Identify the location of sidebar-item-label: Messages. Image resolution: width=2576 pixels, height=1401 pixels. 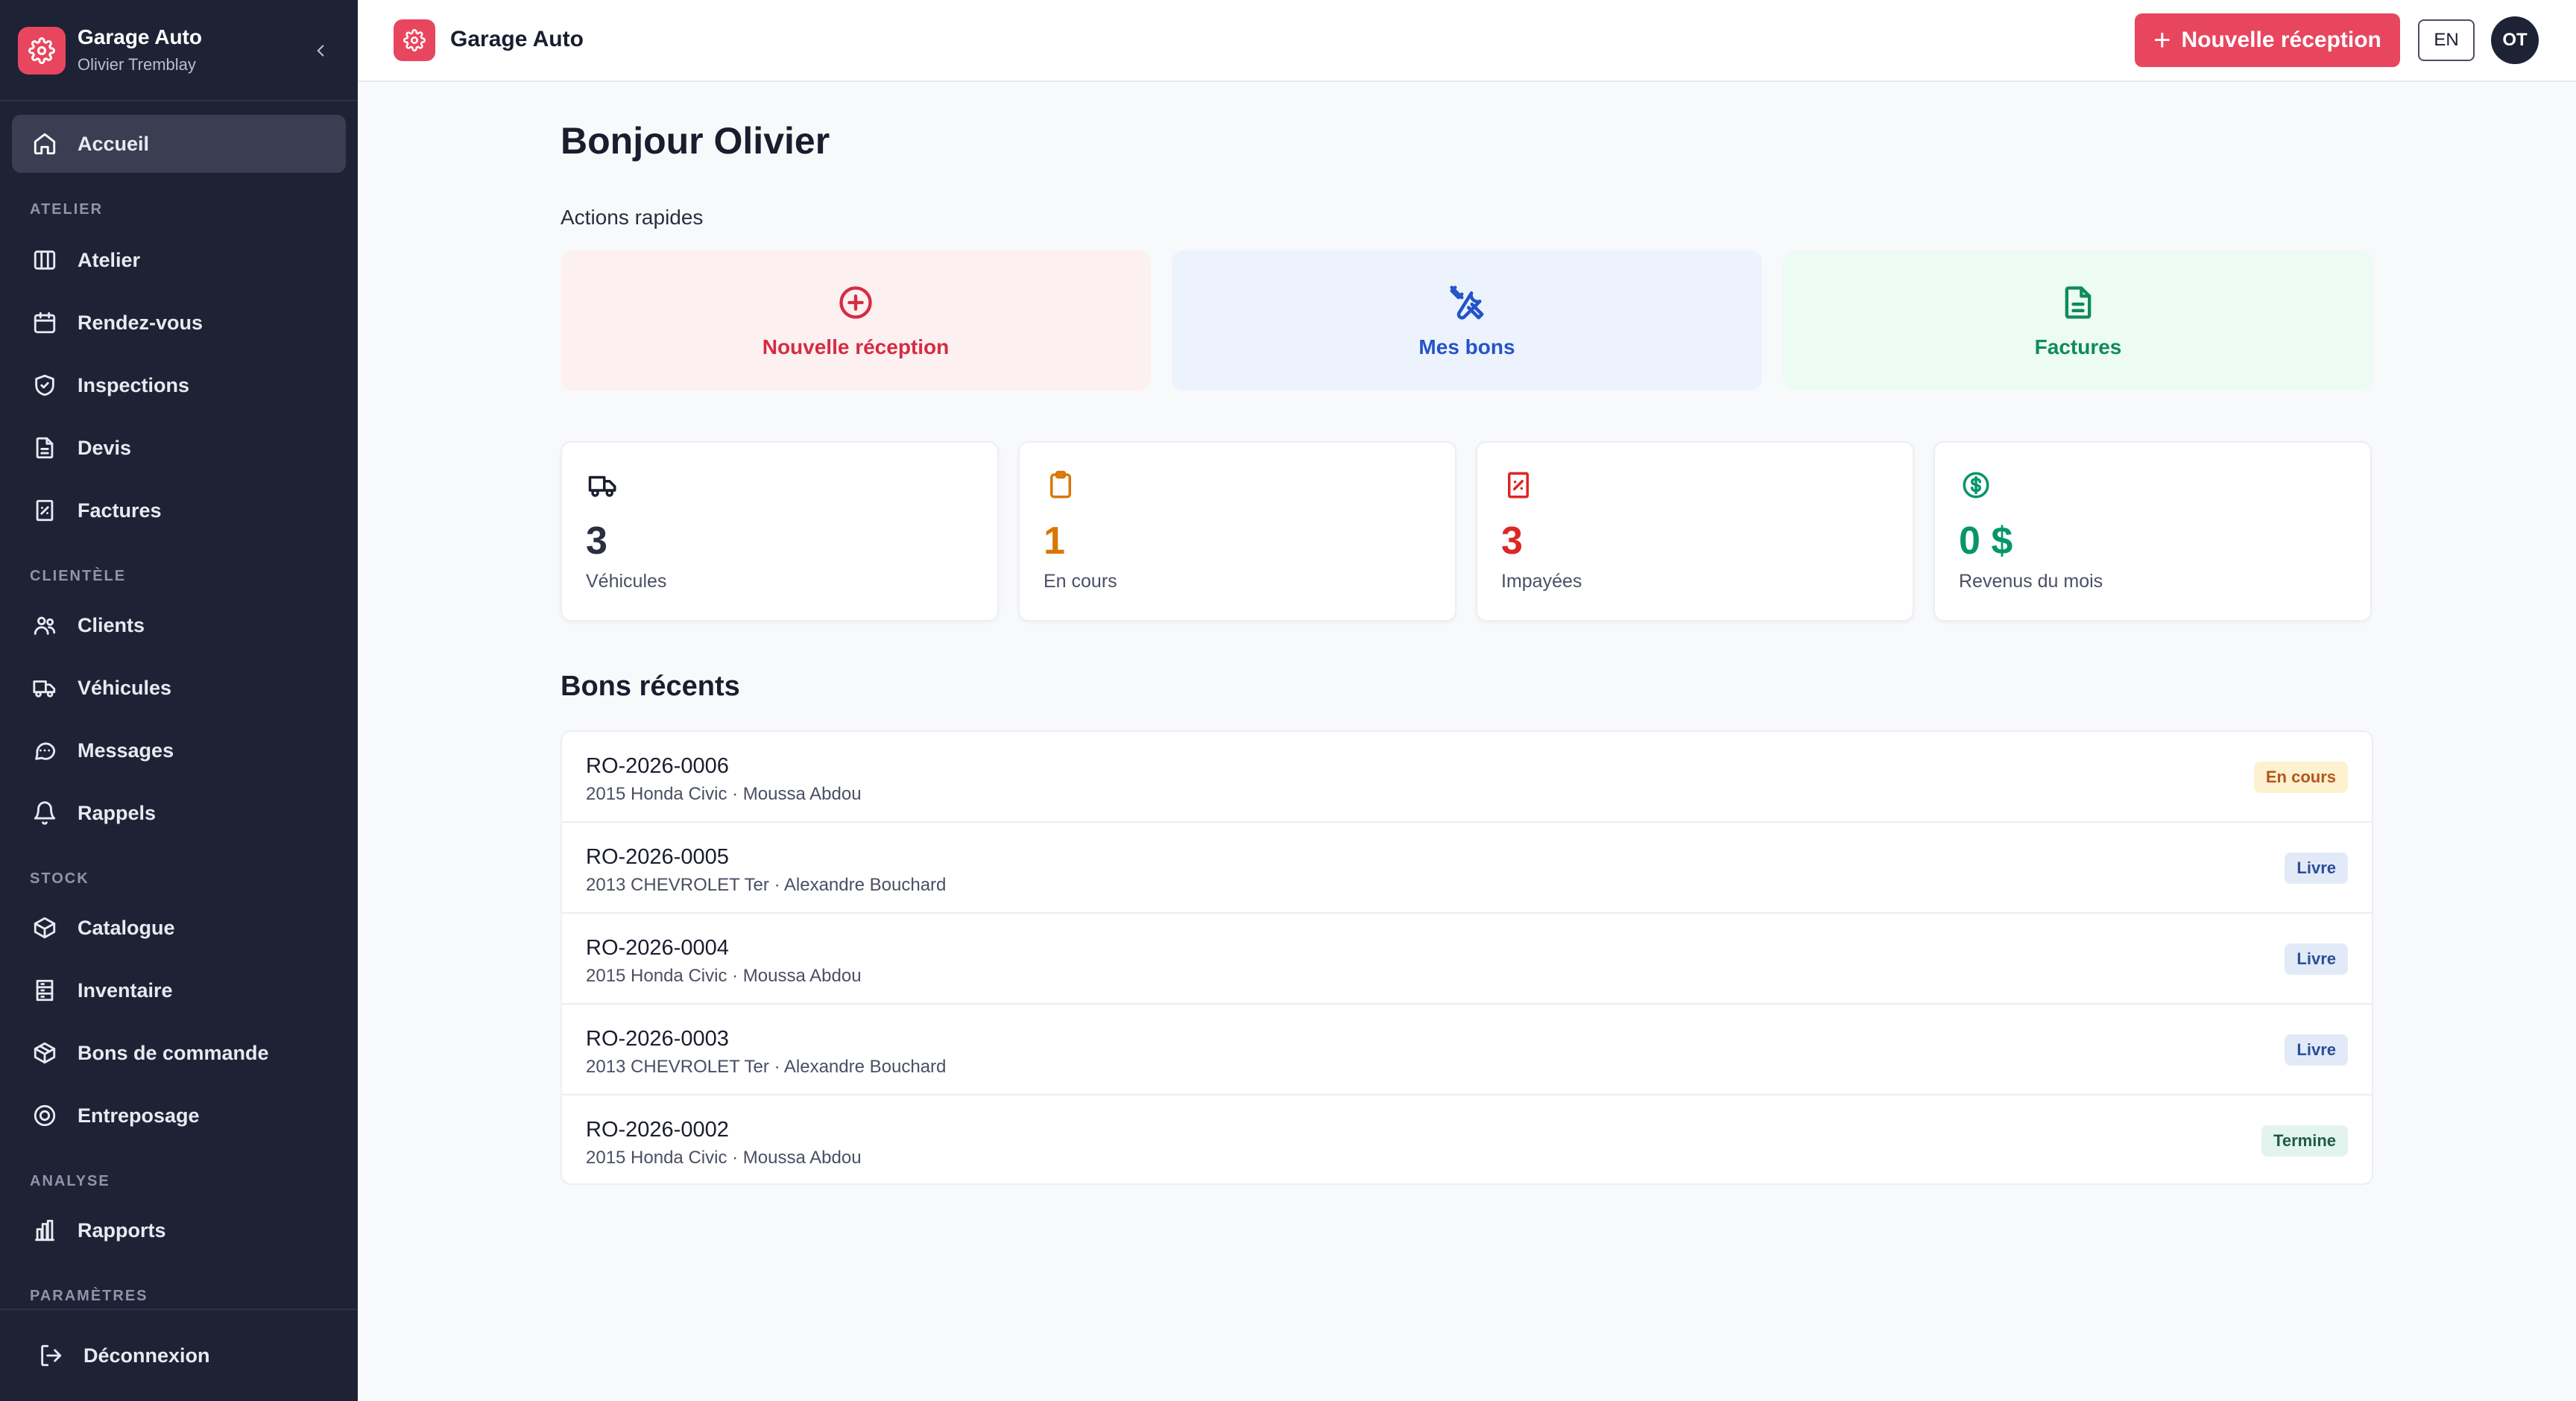
(126, 750).